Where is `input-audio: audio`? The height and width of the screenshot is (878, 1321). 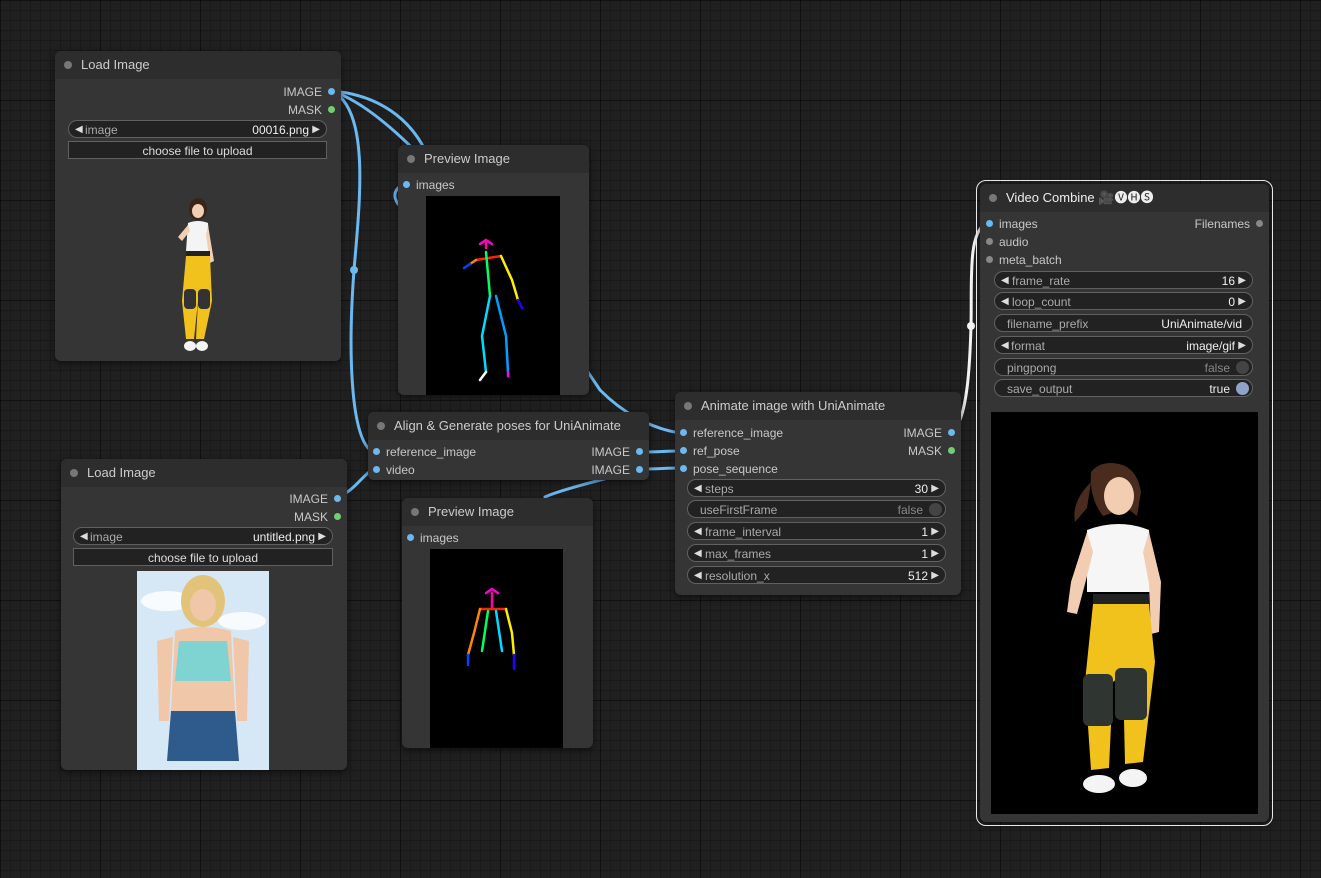 input-audio: audio is located at coordinates (1007, 242).